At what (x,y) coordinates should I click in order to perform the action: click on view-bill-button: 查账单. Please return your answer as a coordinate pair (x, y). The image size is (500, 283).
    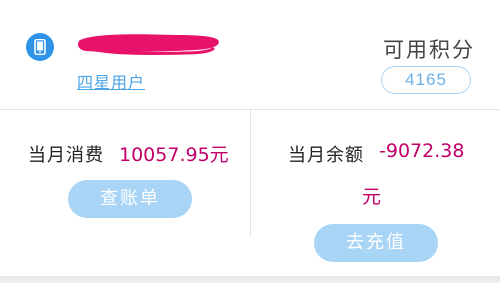
    Looking at the image, I should click on (130, 199).